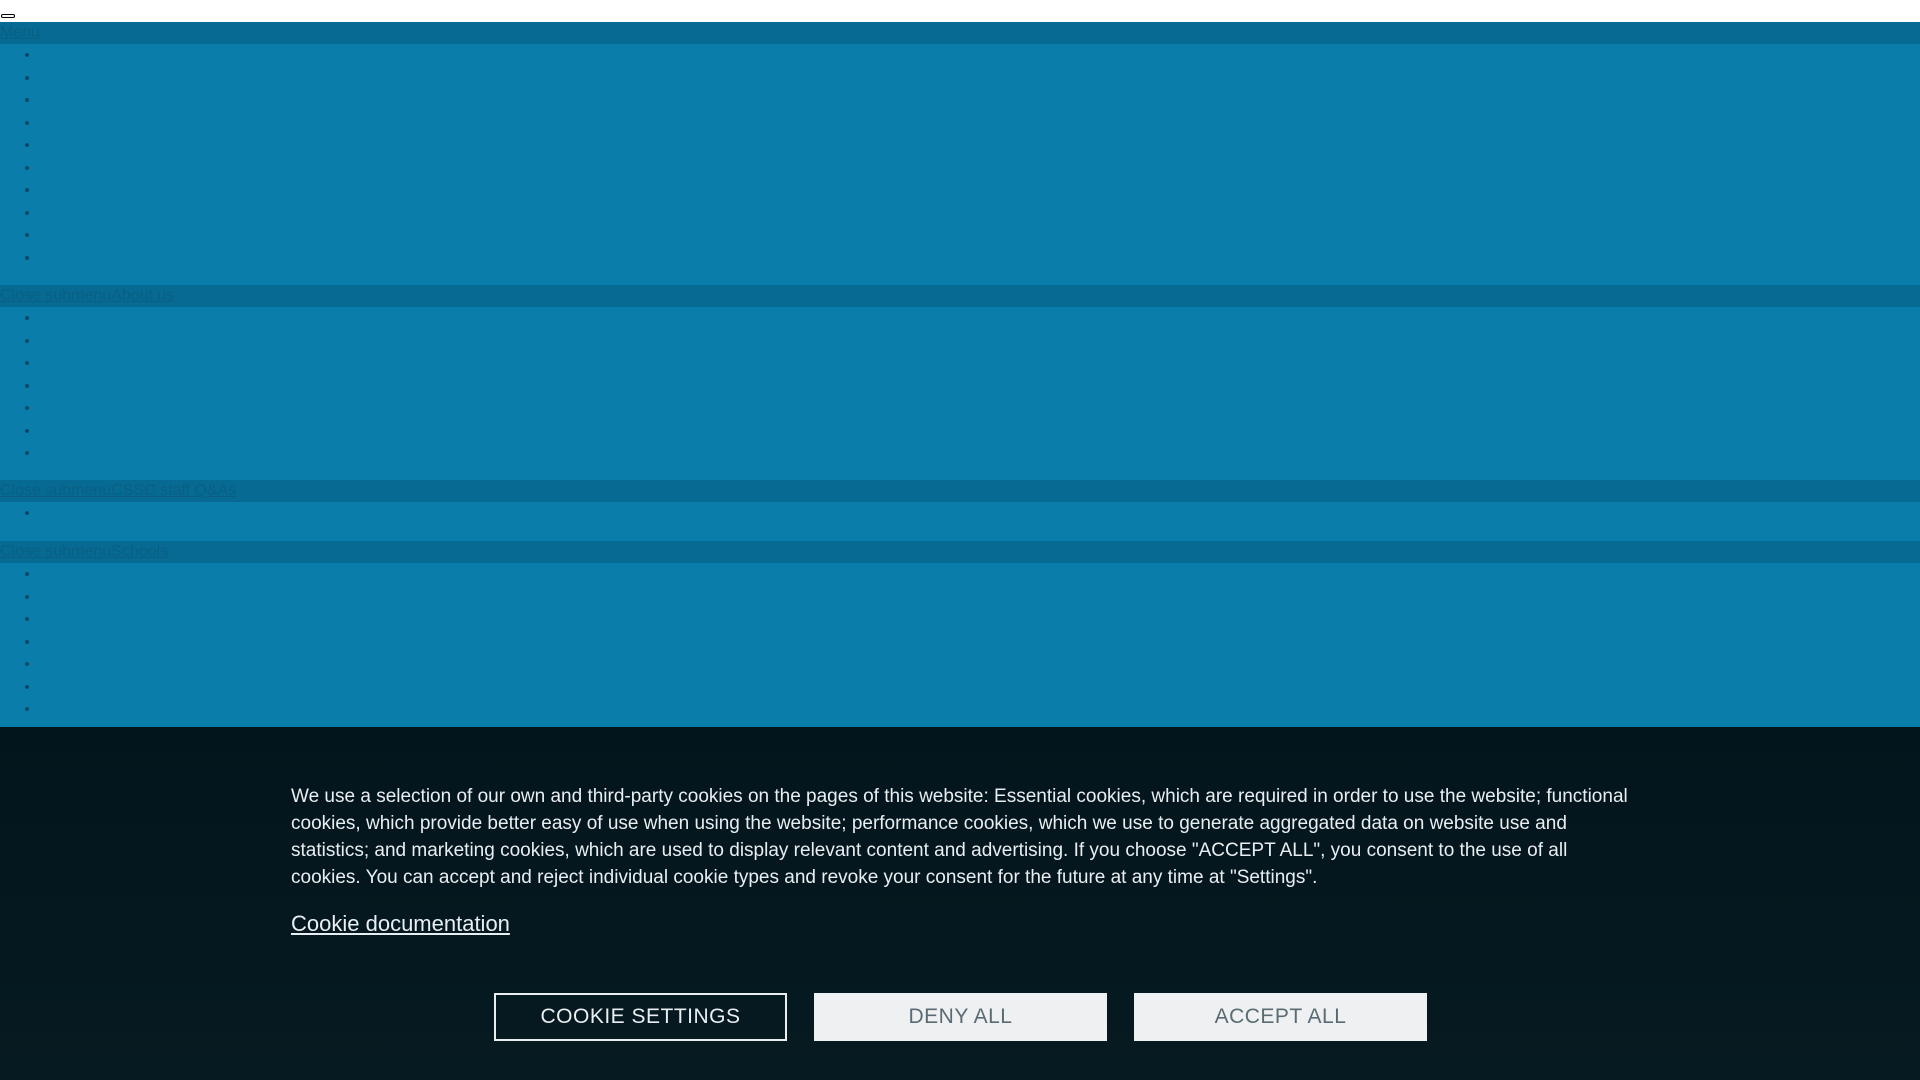 This screenshot has width=1920, height=1080. I want to click on nav-list, so click(960, 521).